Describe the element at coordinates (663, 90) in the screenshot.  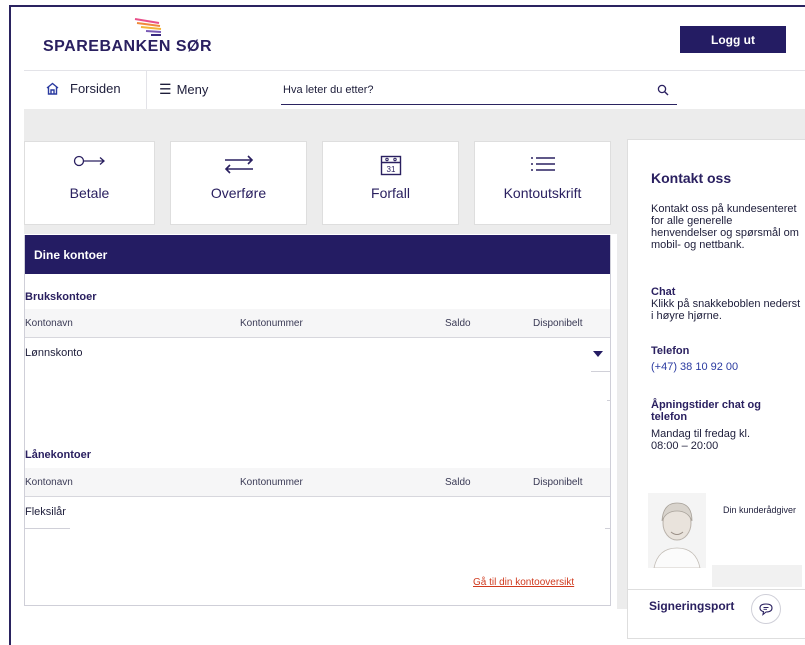
I see `search-icon` at that location.